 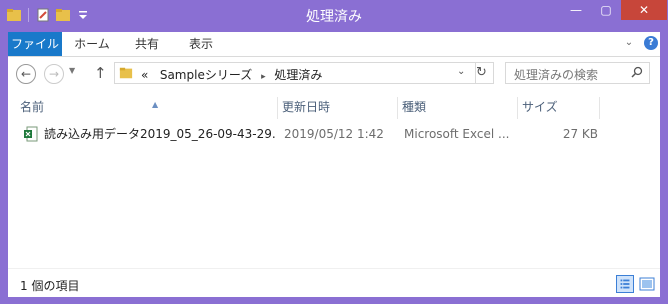 What do you see at coordinates (461, 71) in the screenshot?
I see `address-dropdown-icon: ⌄` at bounding box center [461, 71].